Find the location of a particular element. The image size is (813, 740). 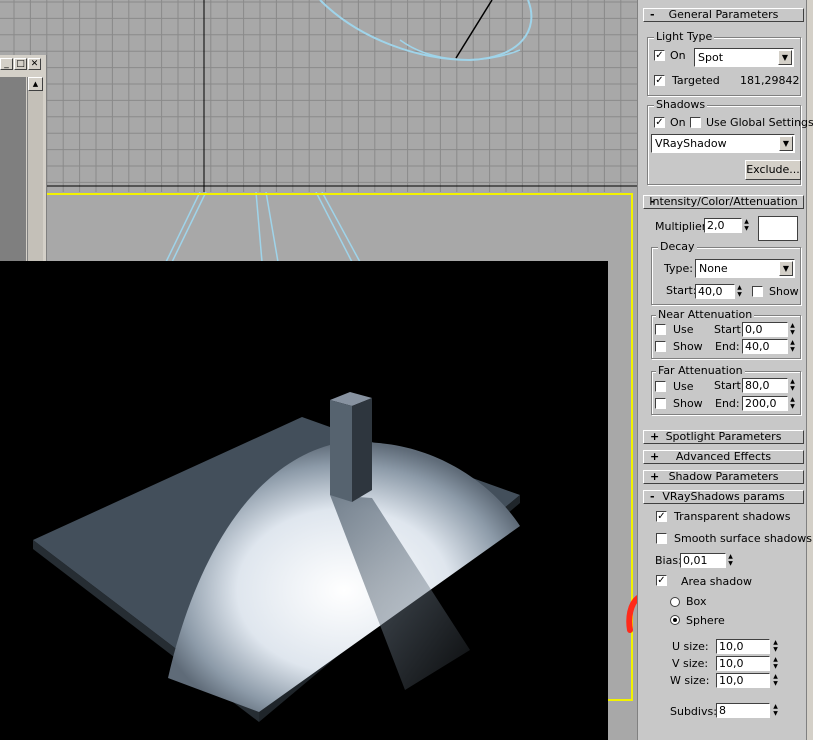

rollout-spotlight-parameters: + Spotlight Parameters is located at coordinates (723, 437).